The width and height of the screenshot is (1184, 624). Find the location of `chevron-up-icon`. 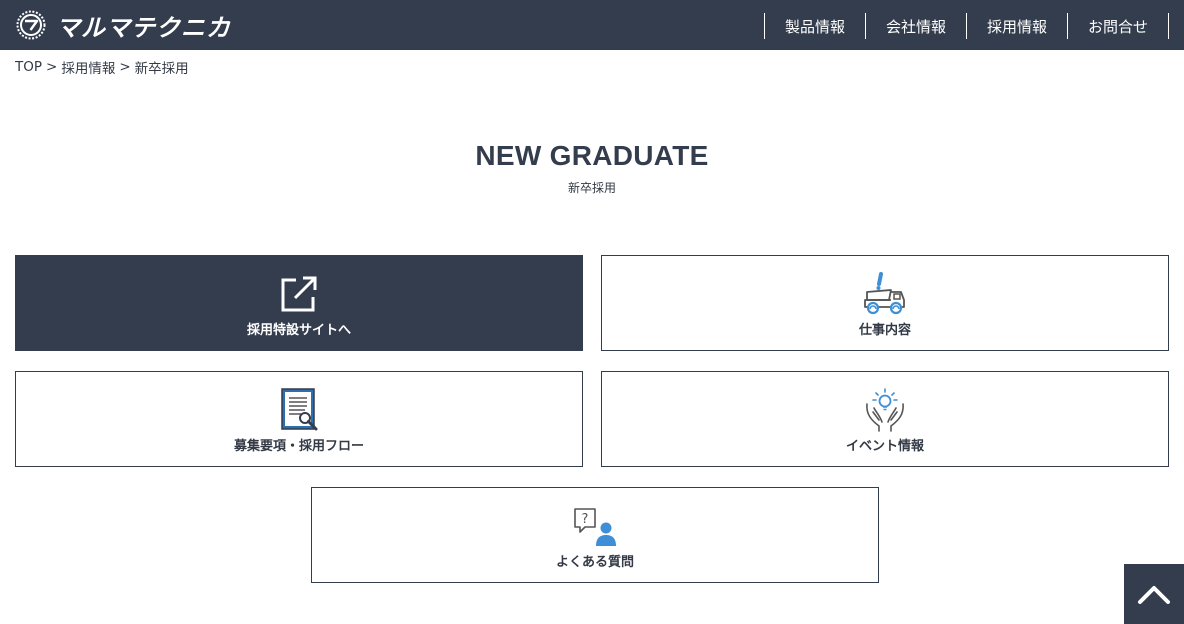

chevron-up-icon is located at coordinates (1154, 595).